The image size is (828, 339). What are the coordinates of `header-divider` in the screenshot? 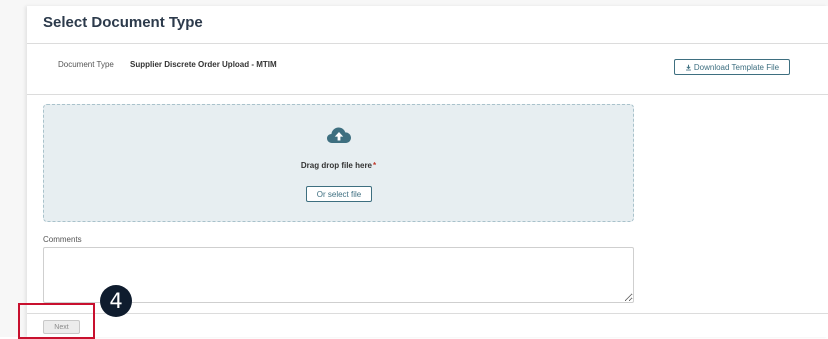 It's located at (427, 43).